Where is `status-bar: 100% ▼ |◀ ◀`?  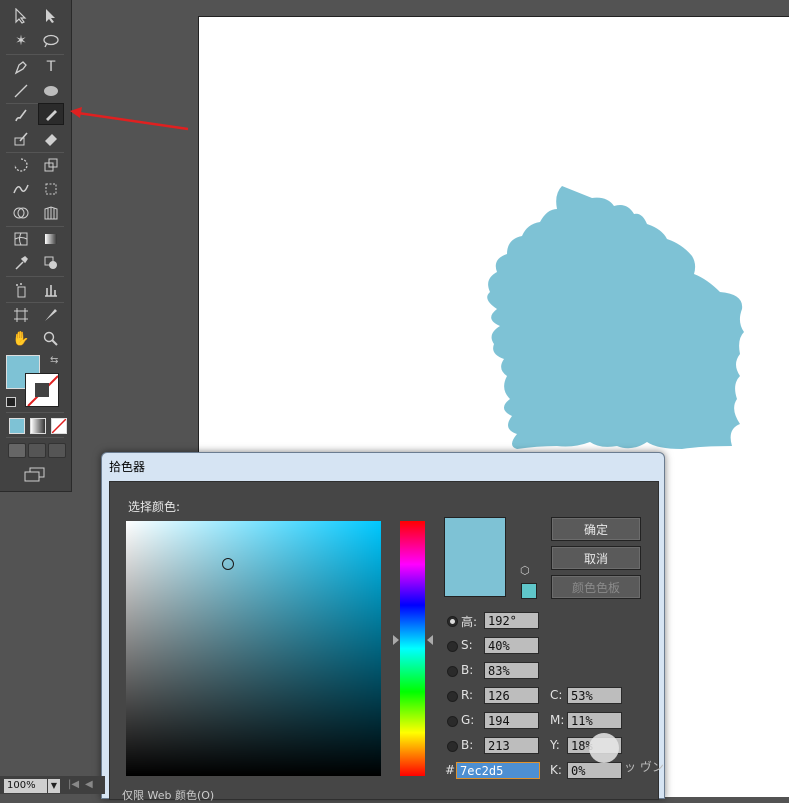 status-bar: 100% ▼ |◀ ◀ is located at coordinates (52, 785).